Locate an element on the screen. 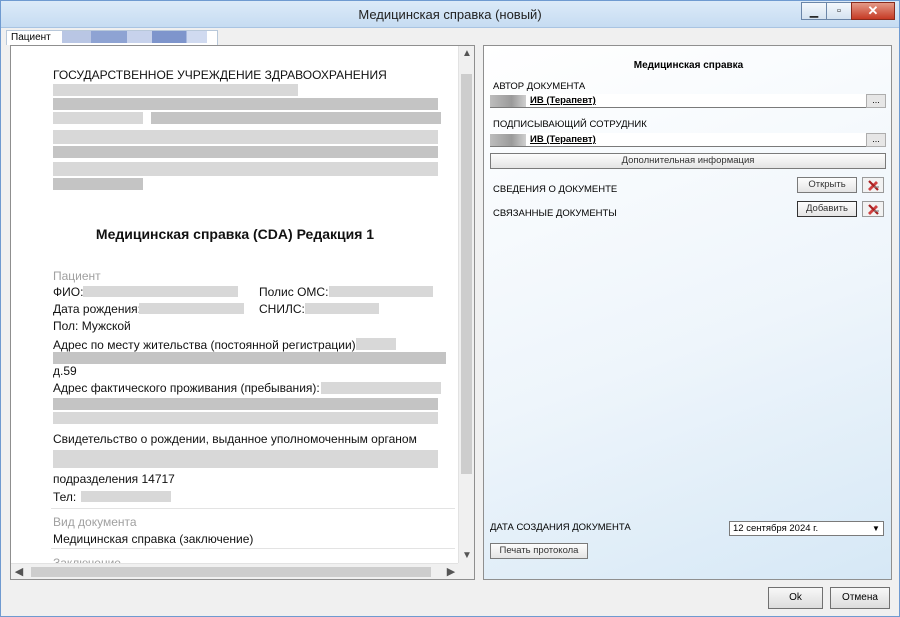 The height and width of the screenshot is (617, 900). redacted-snils is located at coordinates (342, 308).